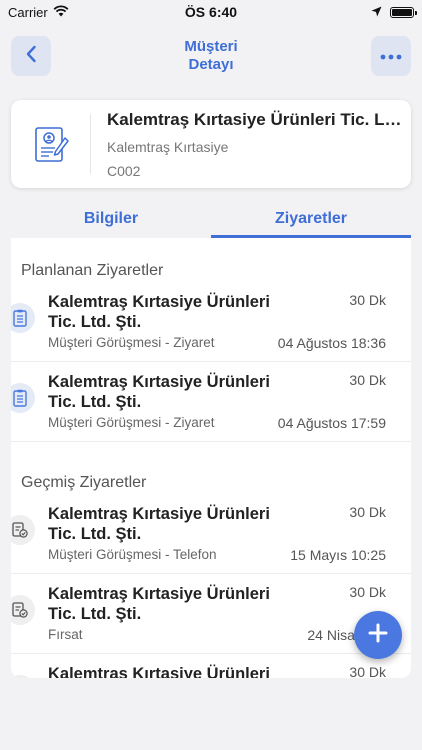 The image size is (422, 750). Describe the element at coordinates (338, 555) in the screenshot. I see `visit-date: 15 Mayıs 10:25` at that location.